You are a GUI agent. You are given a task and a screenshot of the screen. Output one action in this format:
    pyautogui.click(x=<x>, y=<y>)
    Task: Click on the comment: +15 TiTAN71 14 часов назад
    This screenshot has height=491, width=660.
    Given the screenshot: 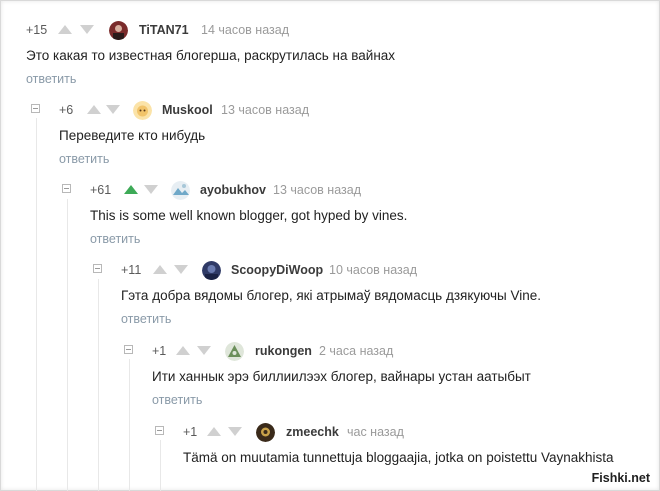 What is the action you would take?
    pyautogui.click(x=330, y=30)
    